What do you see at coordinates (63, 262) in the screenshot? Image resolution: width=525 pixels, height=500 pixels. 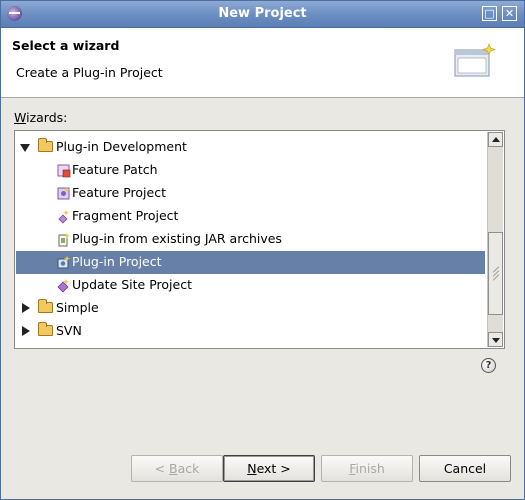 I see `plugin-project-icon` at bounding box center [63, 262].